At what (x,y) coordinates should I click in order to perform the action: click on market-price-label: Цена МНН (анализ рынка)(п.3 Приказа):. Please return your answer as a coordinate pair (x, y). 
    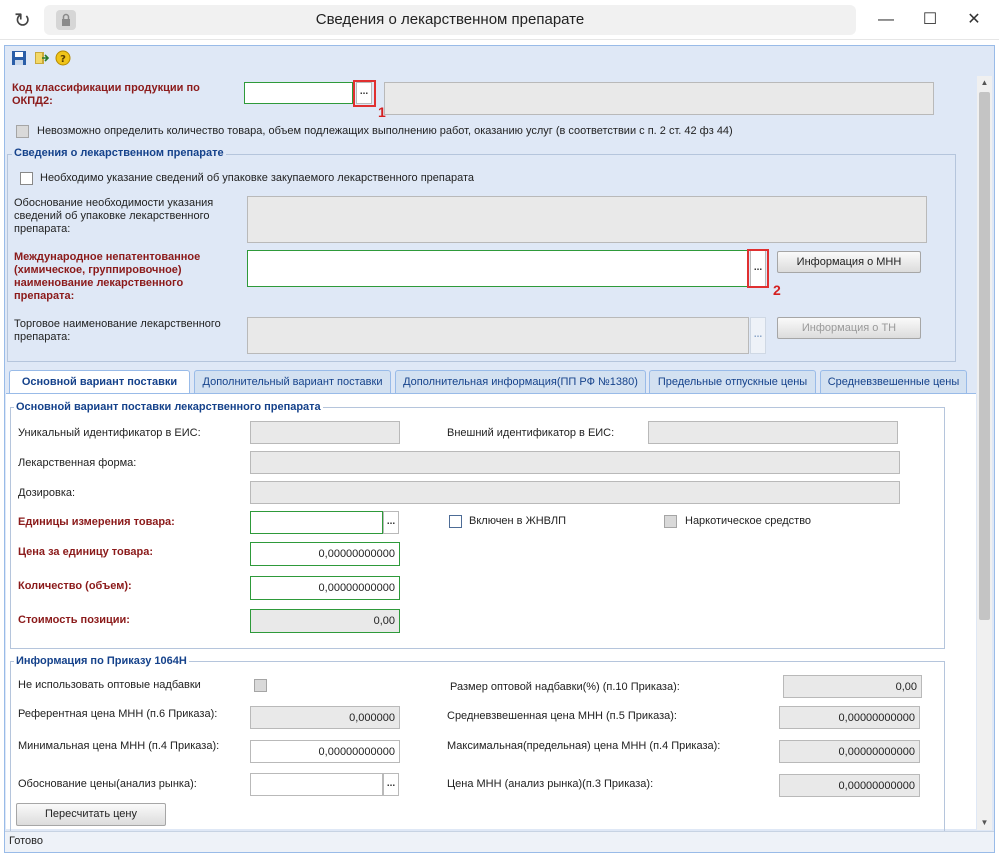
    Looking at the image, I should click on (550, 784).